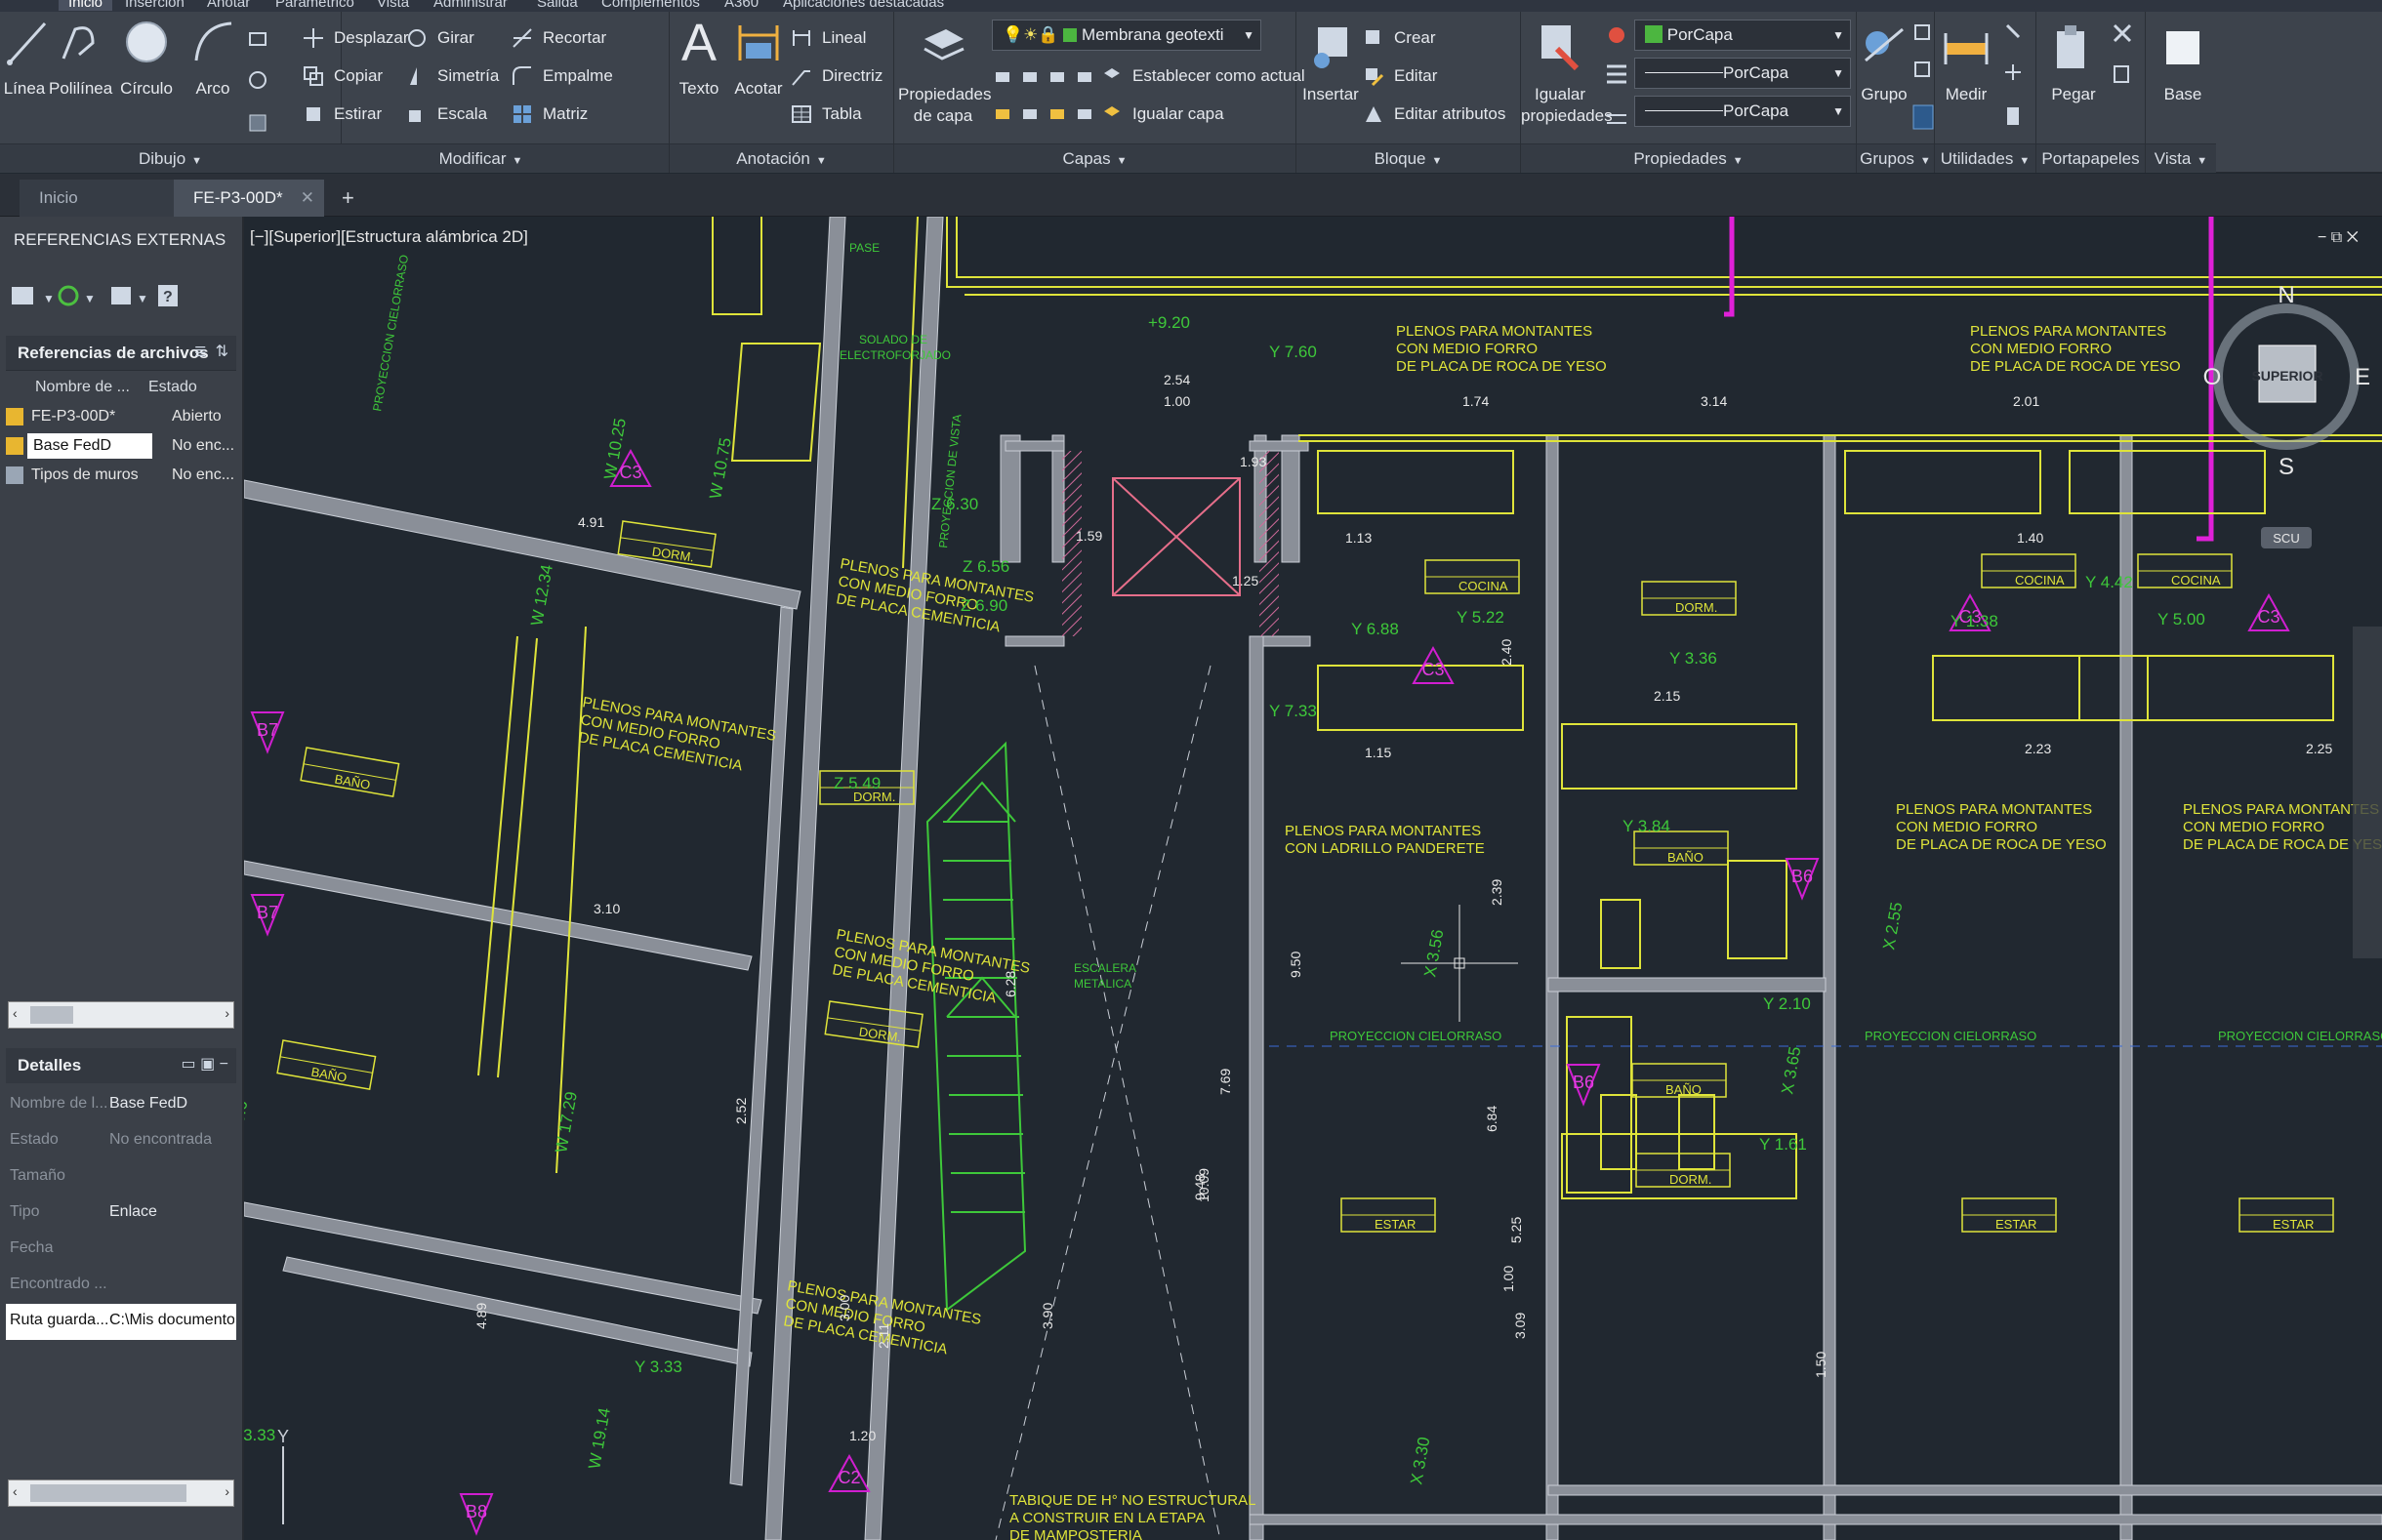  I want to click on panel-utilidades-title: Utilidades ▼, so click(1985, 158).